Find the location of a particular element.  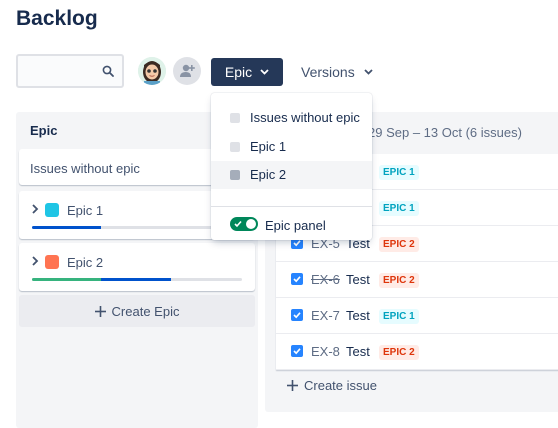

toggle-knob is located at coordinates (251, 224).